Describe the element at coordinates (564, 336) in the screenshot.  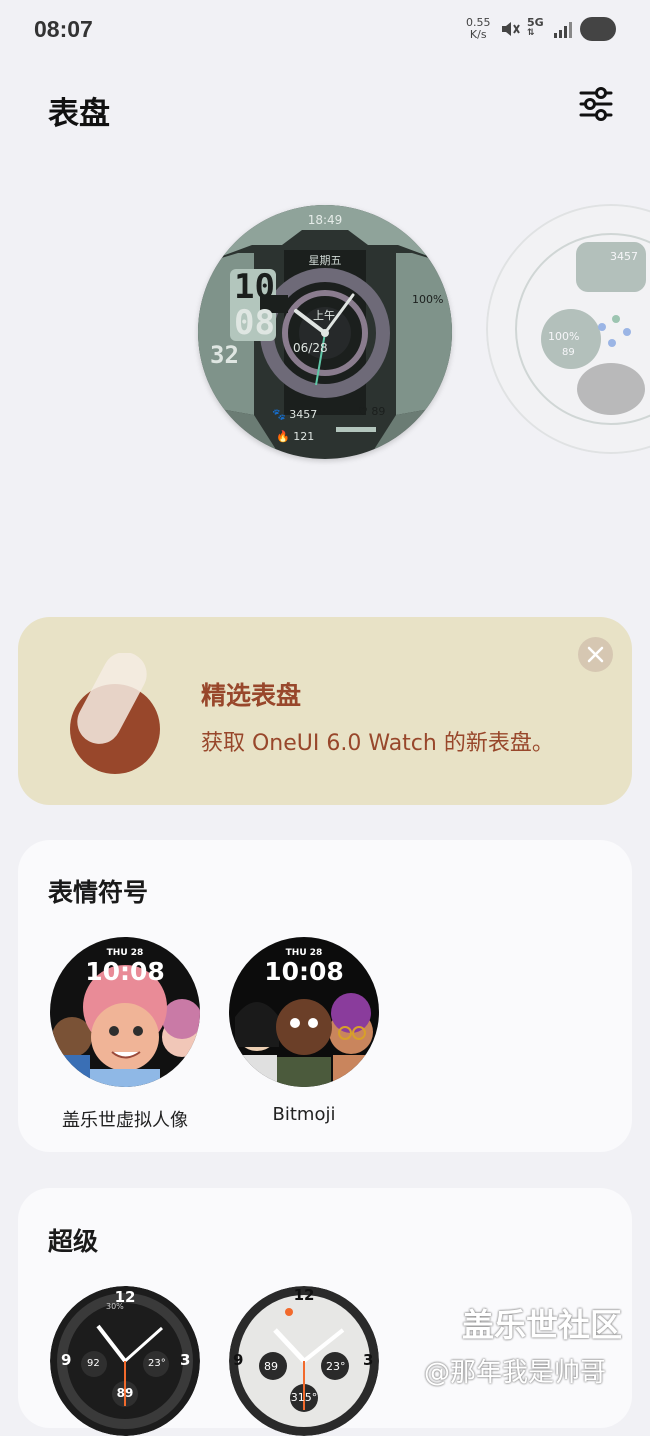
I see `side-watch-battery: 100%` at that location.